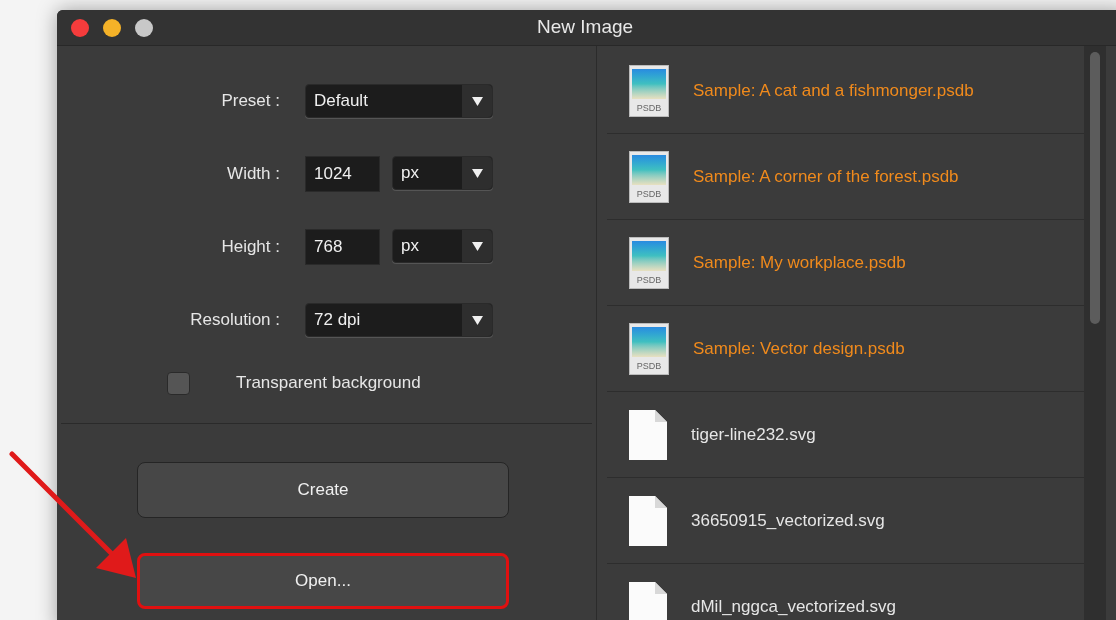  Describe the element at coordinates (753, 434) in the screenshot. I see `file-name: tiger-line232.svg` at that location.